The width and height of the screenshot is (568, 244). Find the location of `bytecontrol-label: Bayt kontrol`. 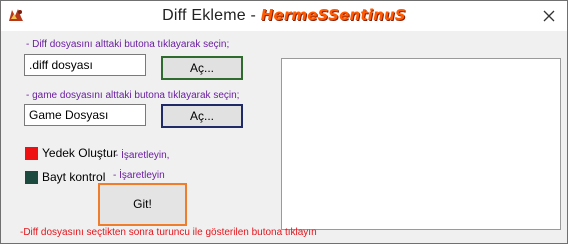

bytecontrol-label: Bayt kontrol is located at coordinates (73, 177).